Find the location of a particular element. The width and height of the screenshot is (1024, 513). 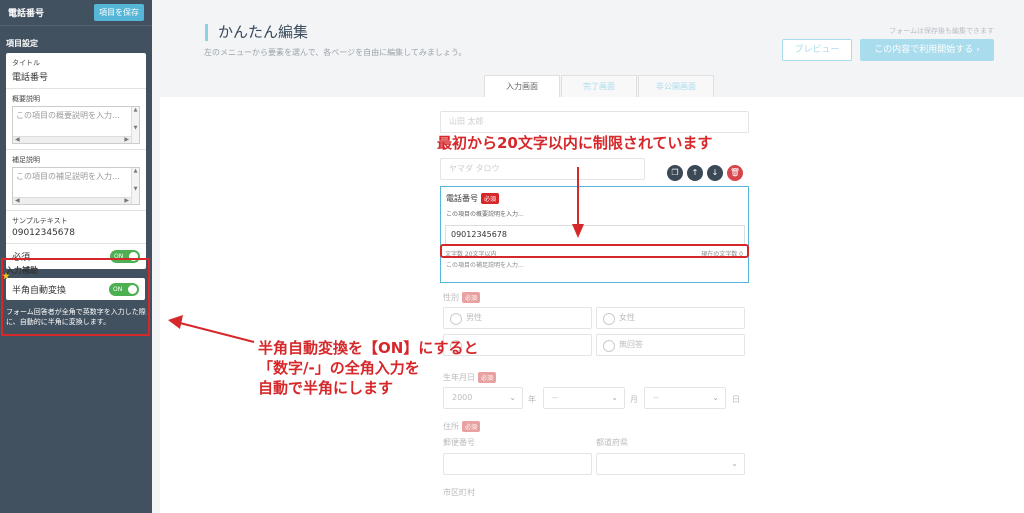

annotation-char-limit: 最初から20文字以内に制限されています is located at coordinates (575, 143).